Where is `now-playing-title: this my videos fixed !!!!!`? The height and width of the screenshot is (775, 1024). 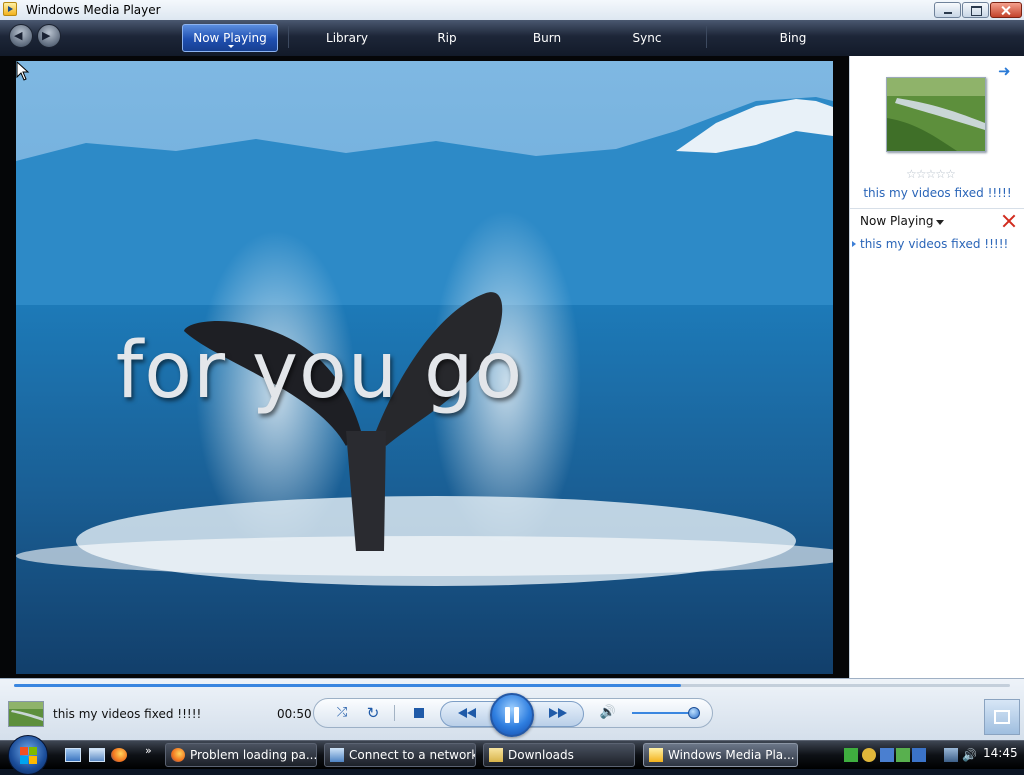 now-playing-title: this my videos fixed !!!!! is located at coordinates (127, 714).